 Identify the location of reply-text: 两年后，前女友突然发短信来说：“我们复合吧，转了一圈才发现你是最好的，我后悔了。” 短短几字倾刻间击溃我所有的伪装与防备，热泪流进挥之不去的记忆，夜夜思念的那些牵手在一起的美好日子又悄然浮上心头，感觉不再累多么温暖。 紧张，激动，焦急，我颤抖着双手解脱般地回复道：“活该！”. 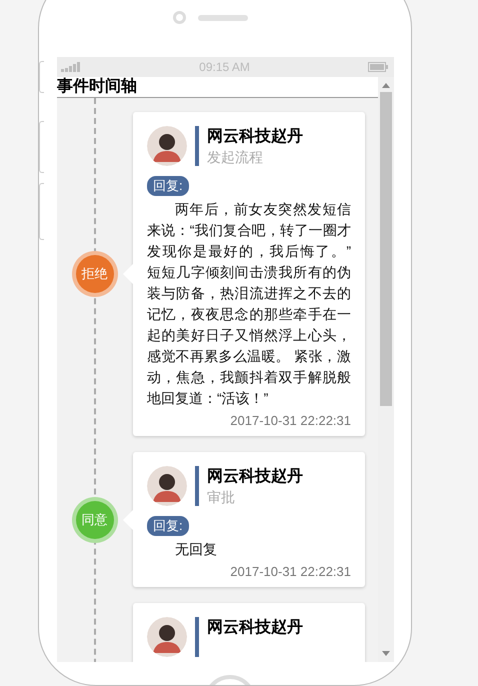
(249, 304).